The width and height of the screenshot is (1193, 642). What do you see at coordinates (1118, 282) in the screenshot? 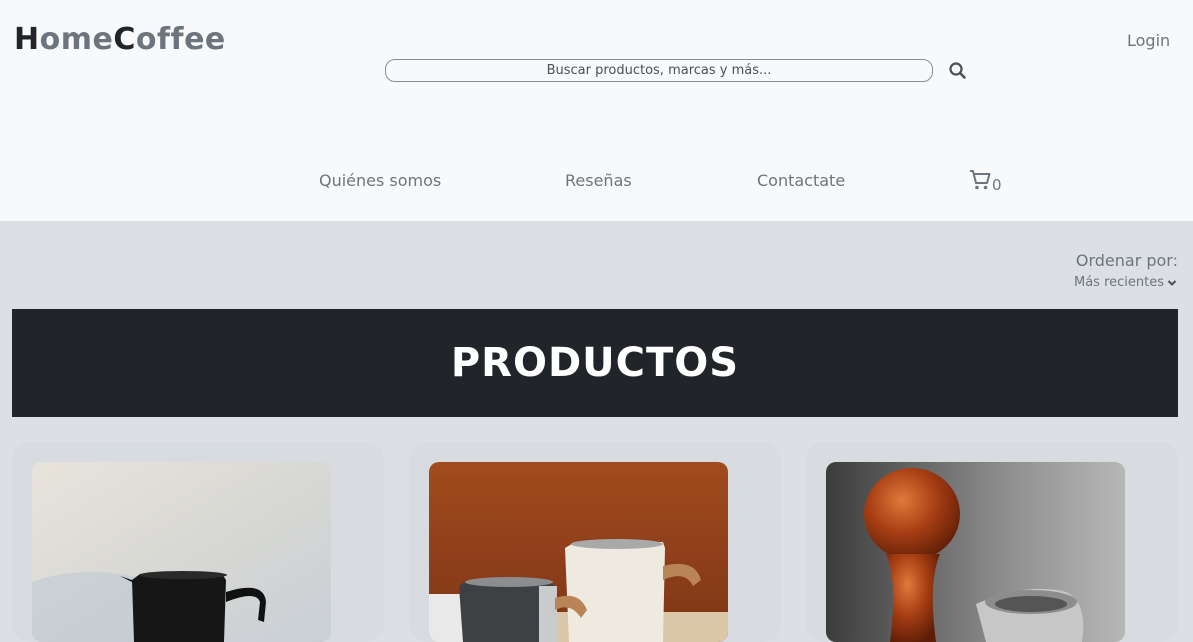
I see `sort-selected-value: Más recientes` at bounding box center [1118, 282].